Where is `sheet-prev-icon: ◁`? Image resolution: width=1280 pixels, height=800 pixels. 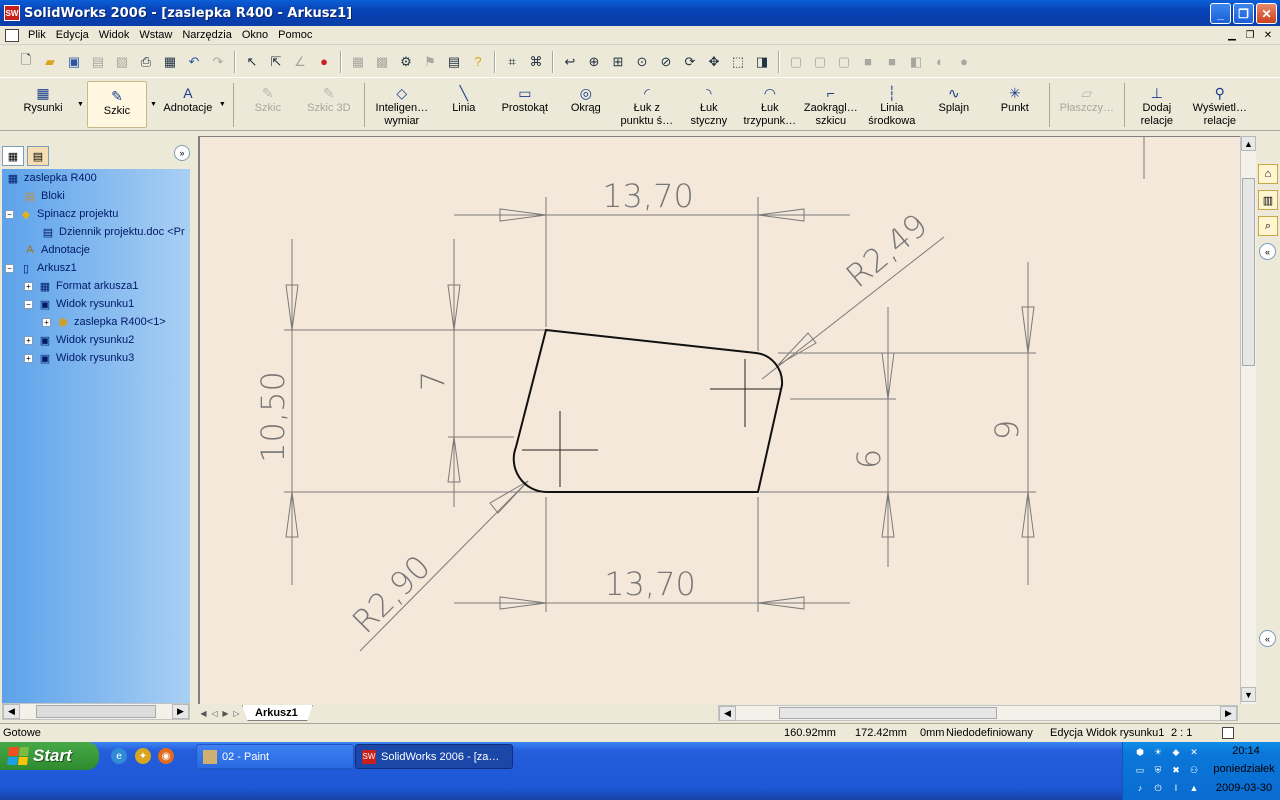 sheet-prev-icon: ◁ is located at coordinates (214, 713).